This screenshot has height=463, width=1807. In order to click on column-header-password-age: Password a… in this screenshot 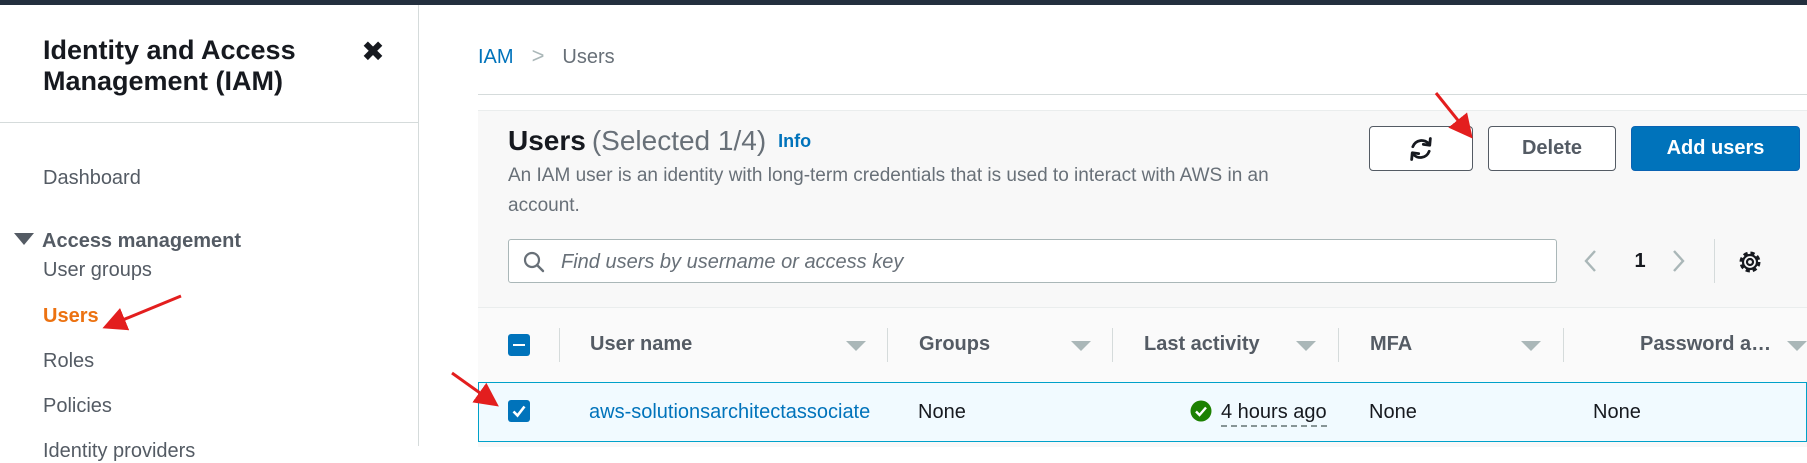, I will do `click(1705, 344)`.